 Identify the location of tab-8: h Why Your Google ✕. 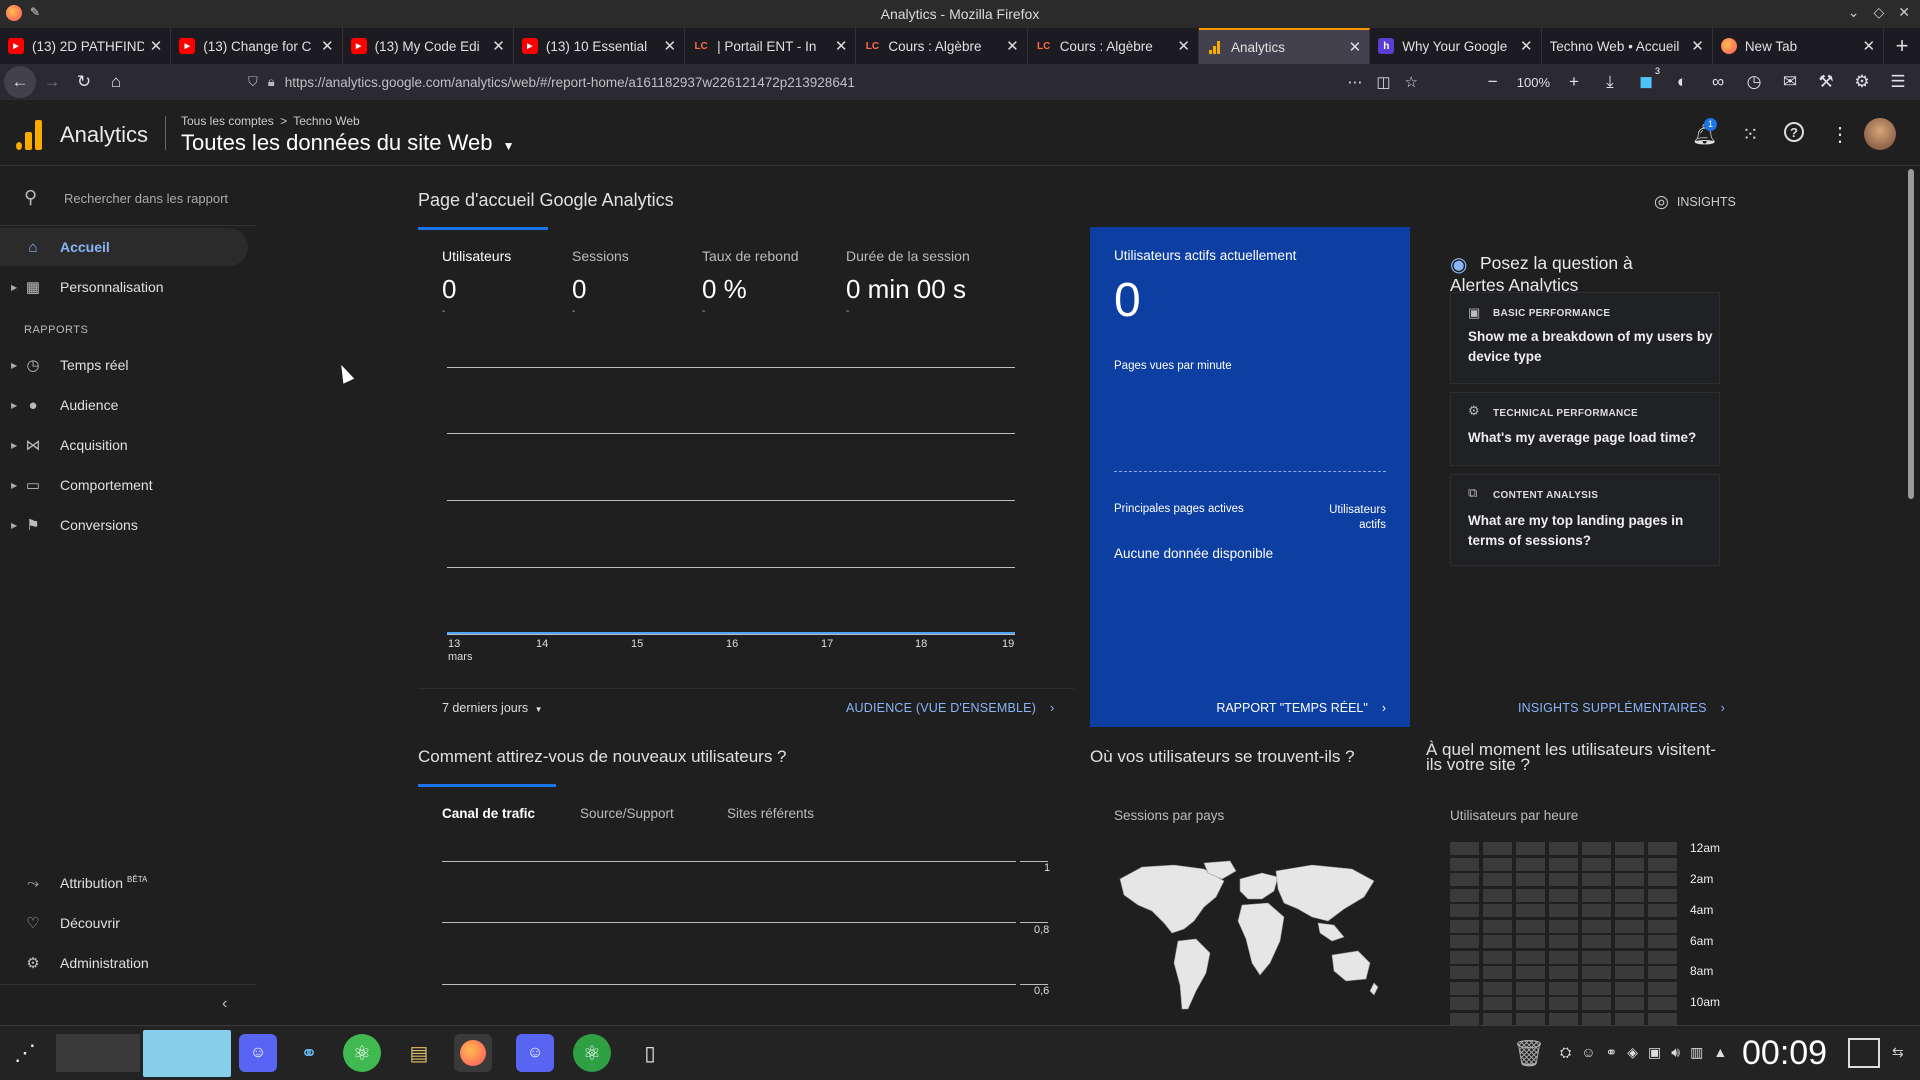
(1456, 46).